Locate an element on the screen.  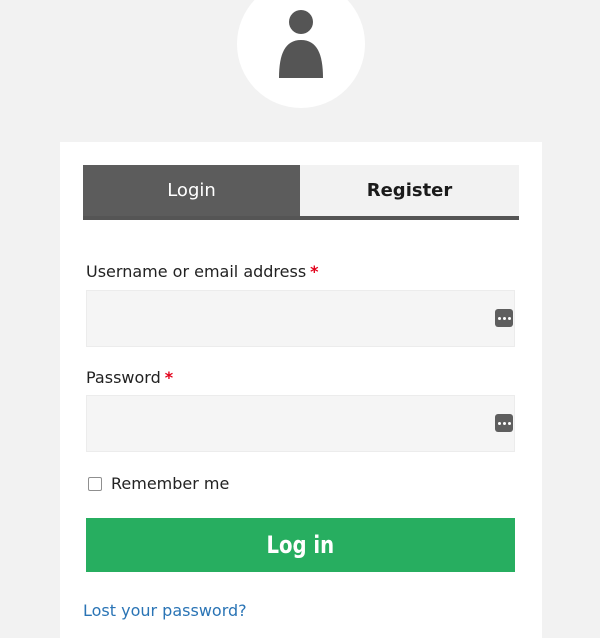
lost-password-link: Lost your password? is located at coordinates (165, 610).